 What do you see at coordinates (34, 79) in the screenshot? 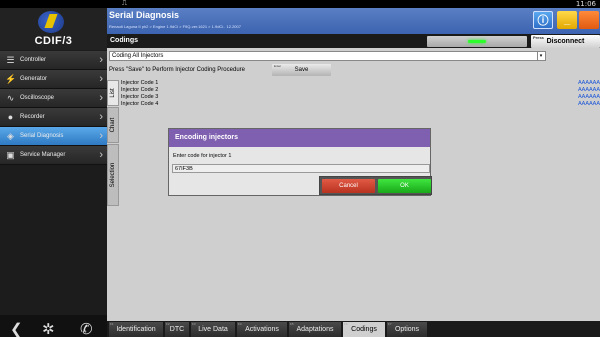
I see `sidebar-item-label: Generator` at bounding box center [34, 79].